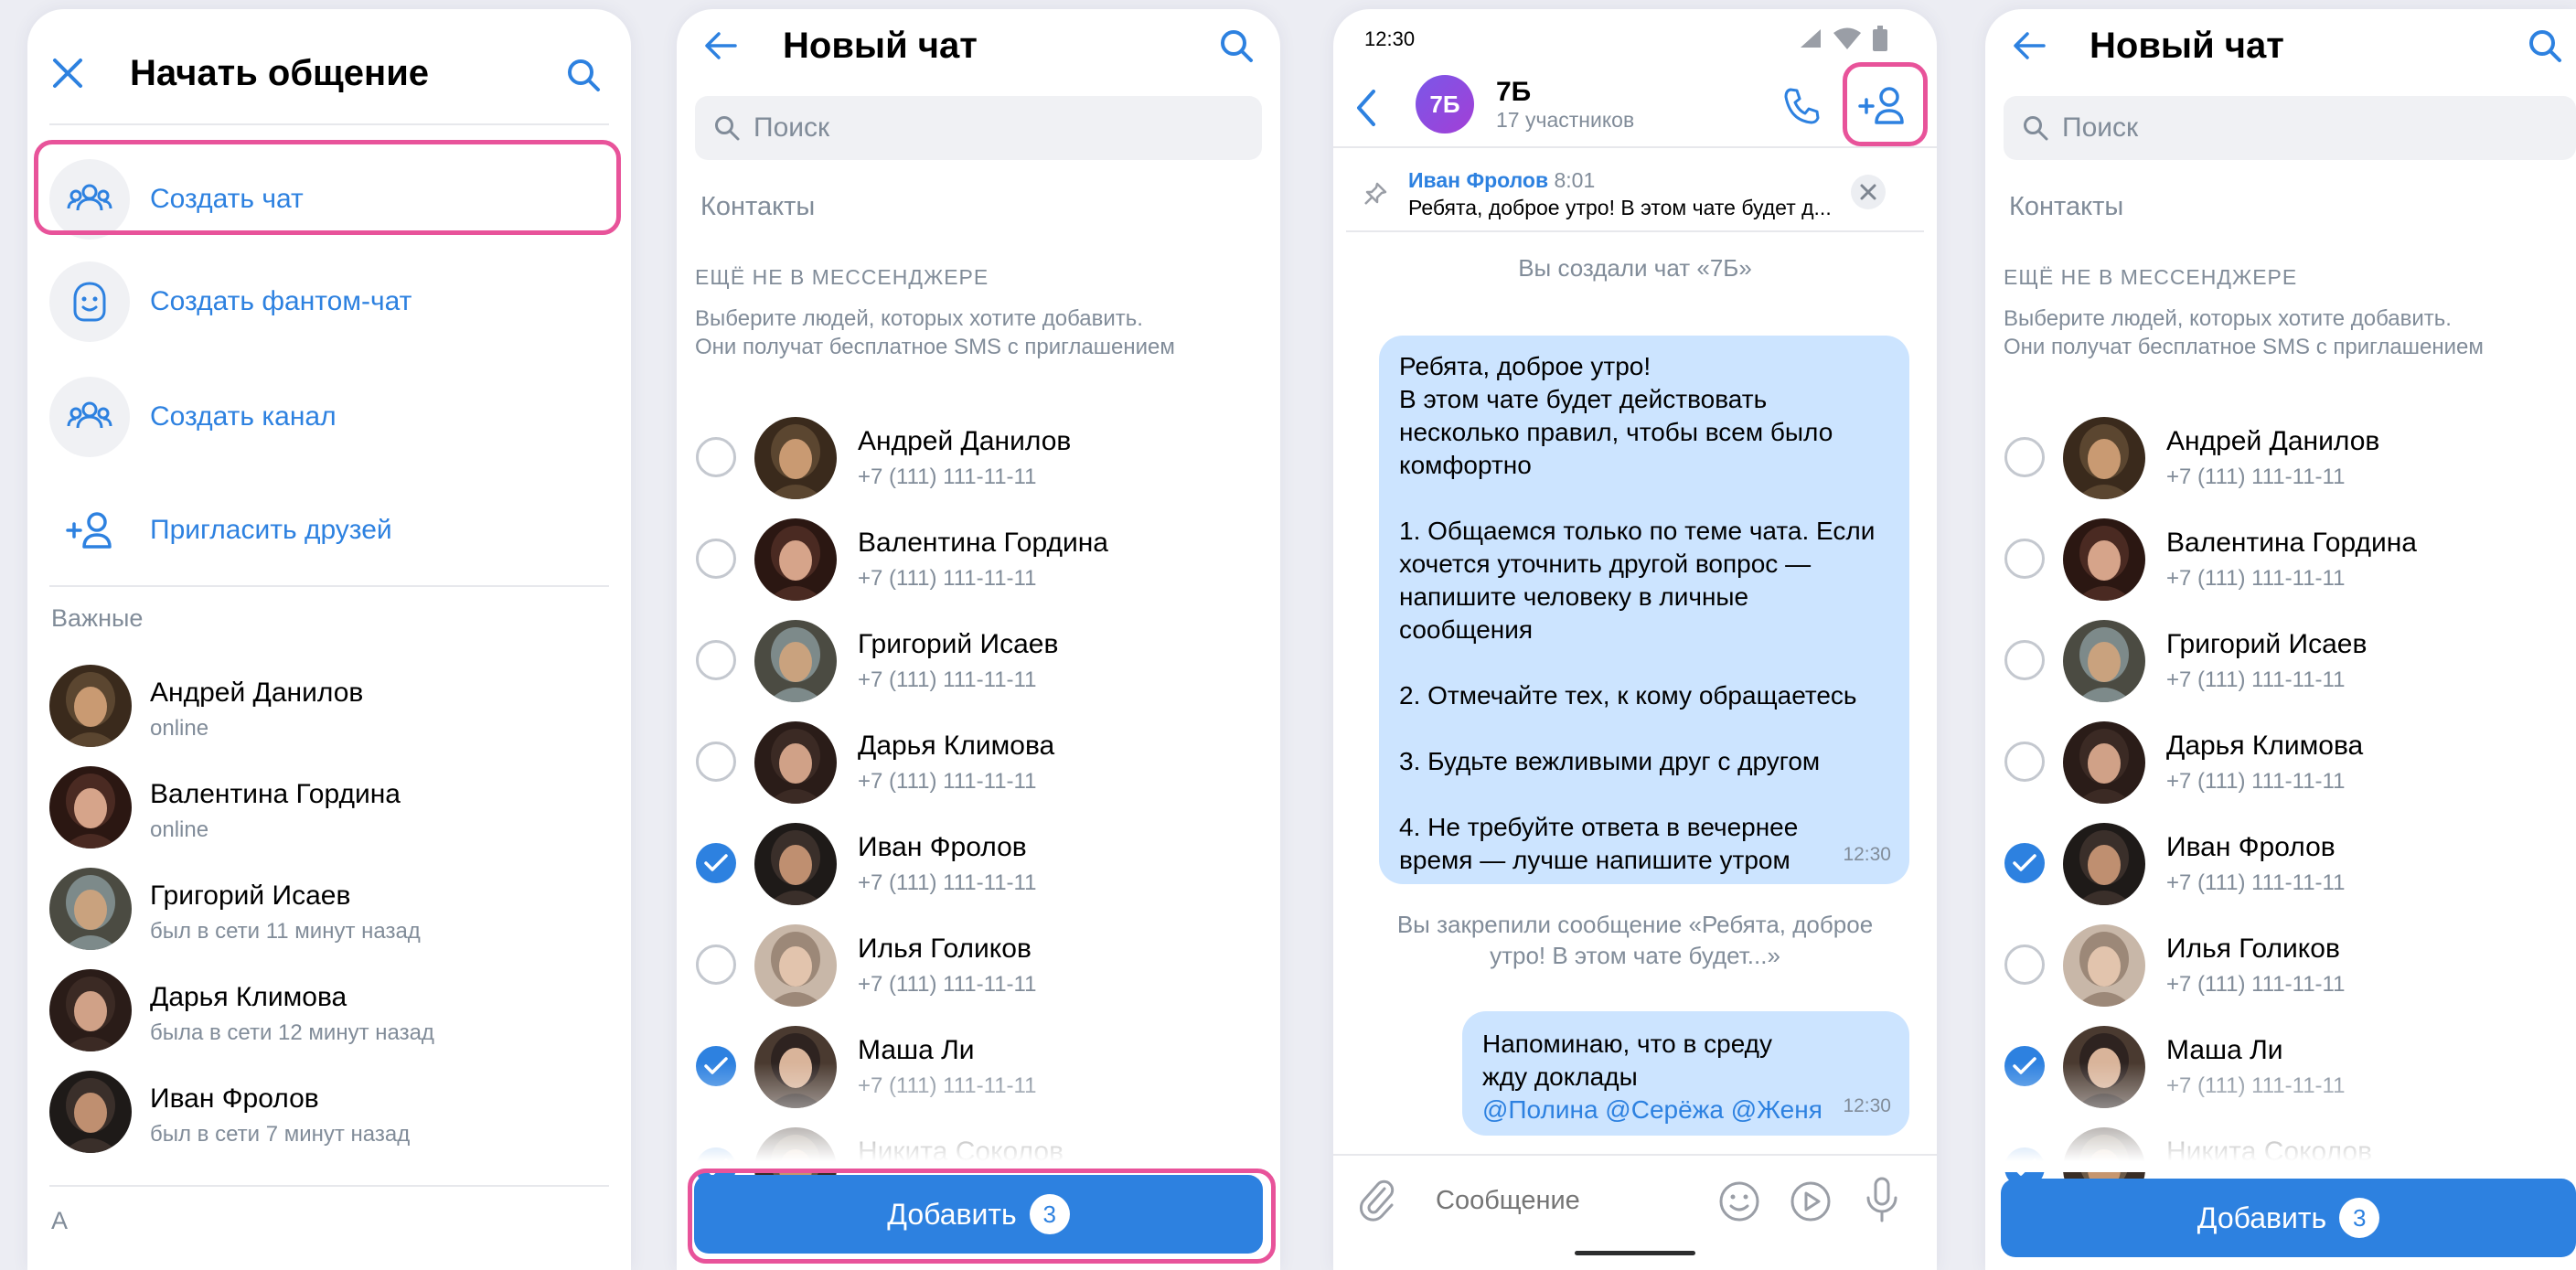 The image size is (2576, 1270). What do you see at coordinates (329, 808) in the screenshot?
I see `contact-row: Валентина Гордина online` at bounding box center [329, 808].